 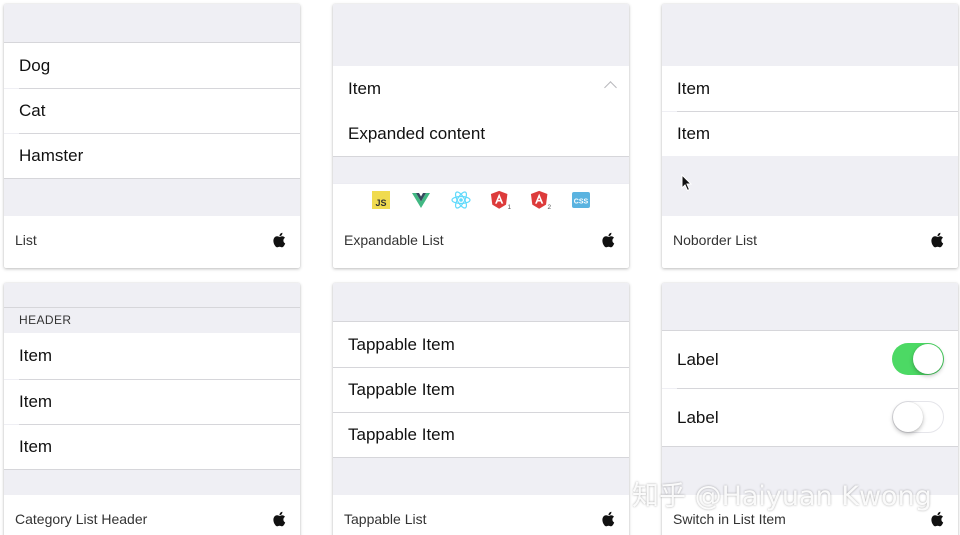 What do you see at coordinates (715, 240) in the screenshot?
I see `caption-label: Noborder List` at bounding box center [715, 240].